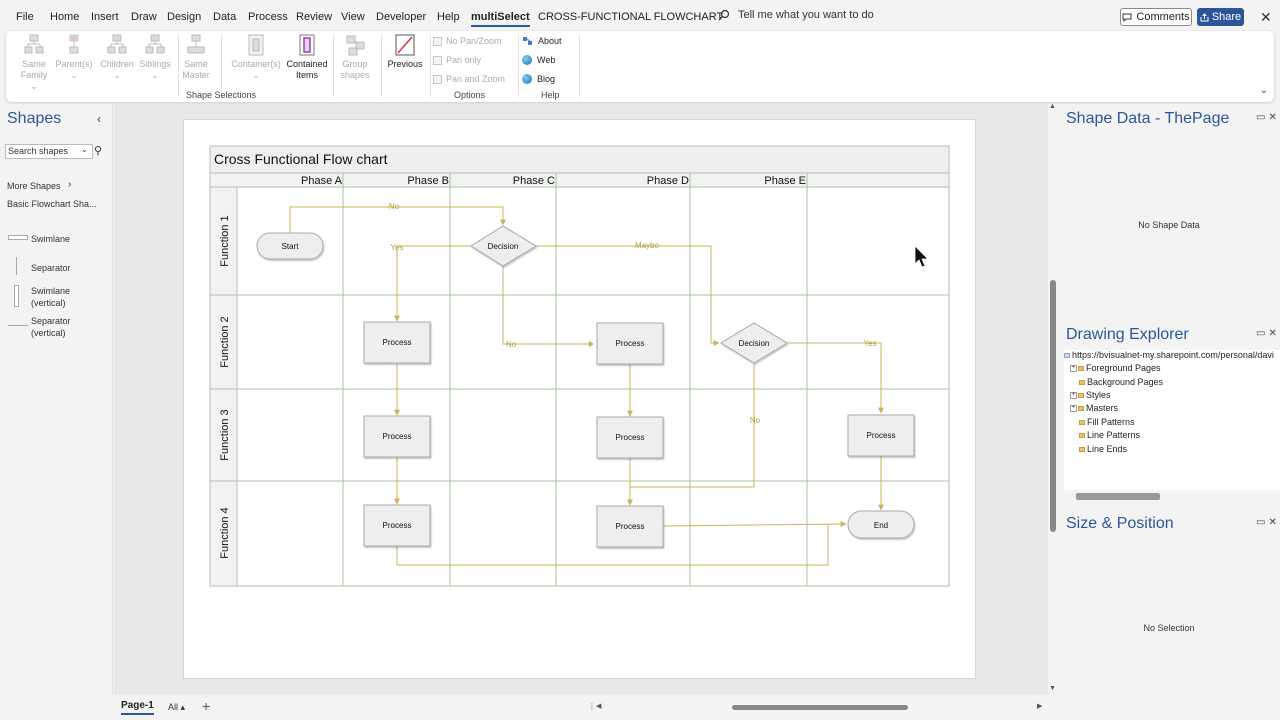  I want to click on share-button: Share, so click(1220, 17).